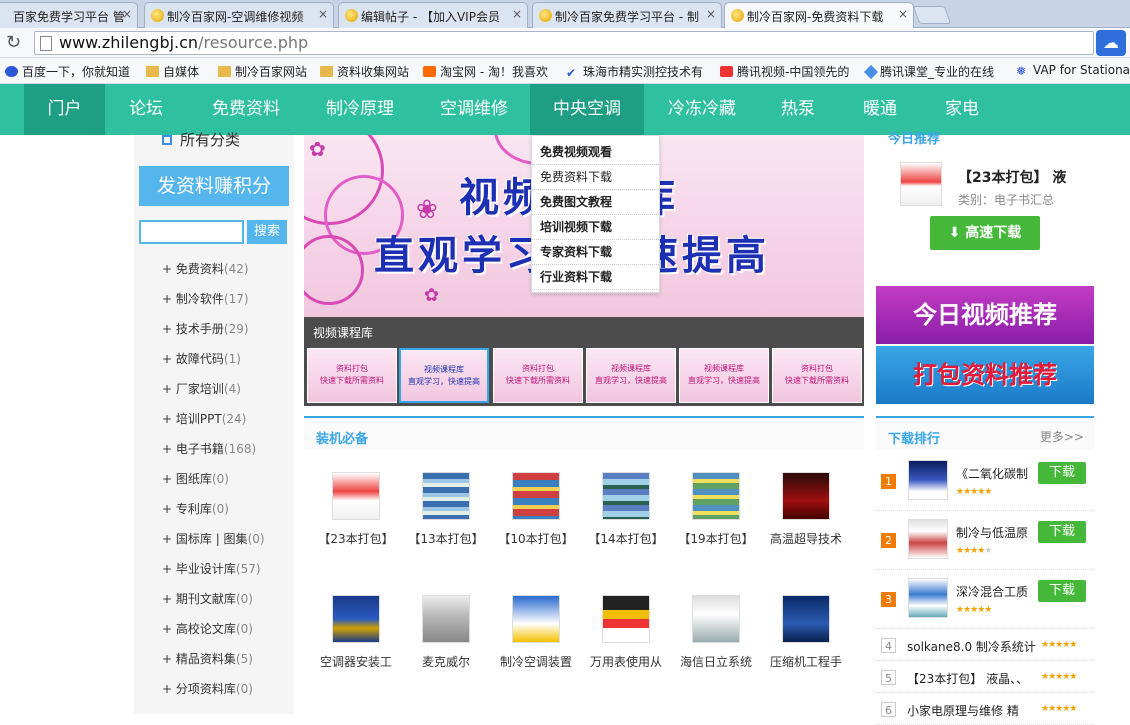  What do you see at coordinates (193, 479) in the screenshot?
I see `category-name: 图纸库` at bounding box center [193, 479].